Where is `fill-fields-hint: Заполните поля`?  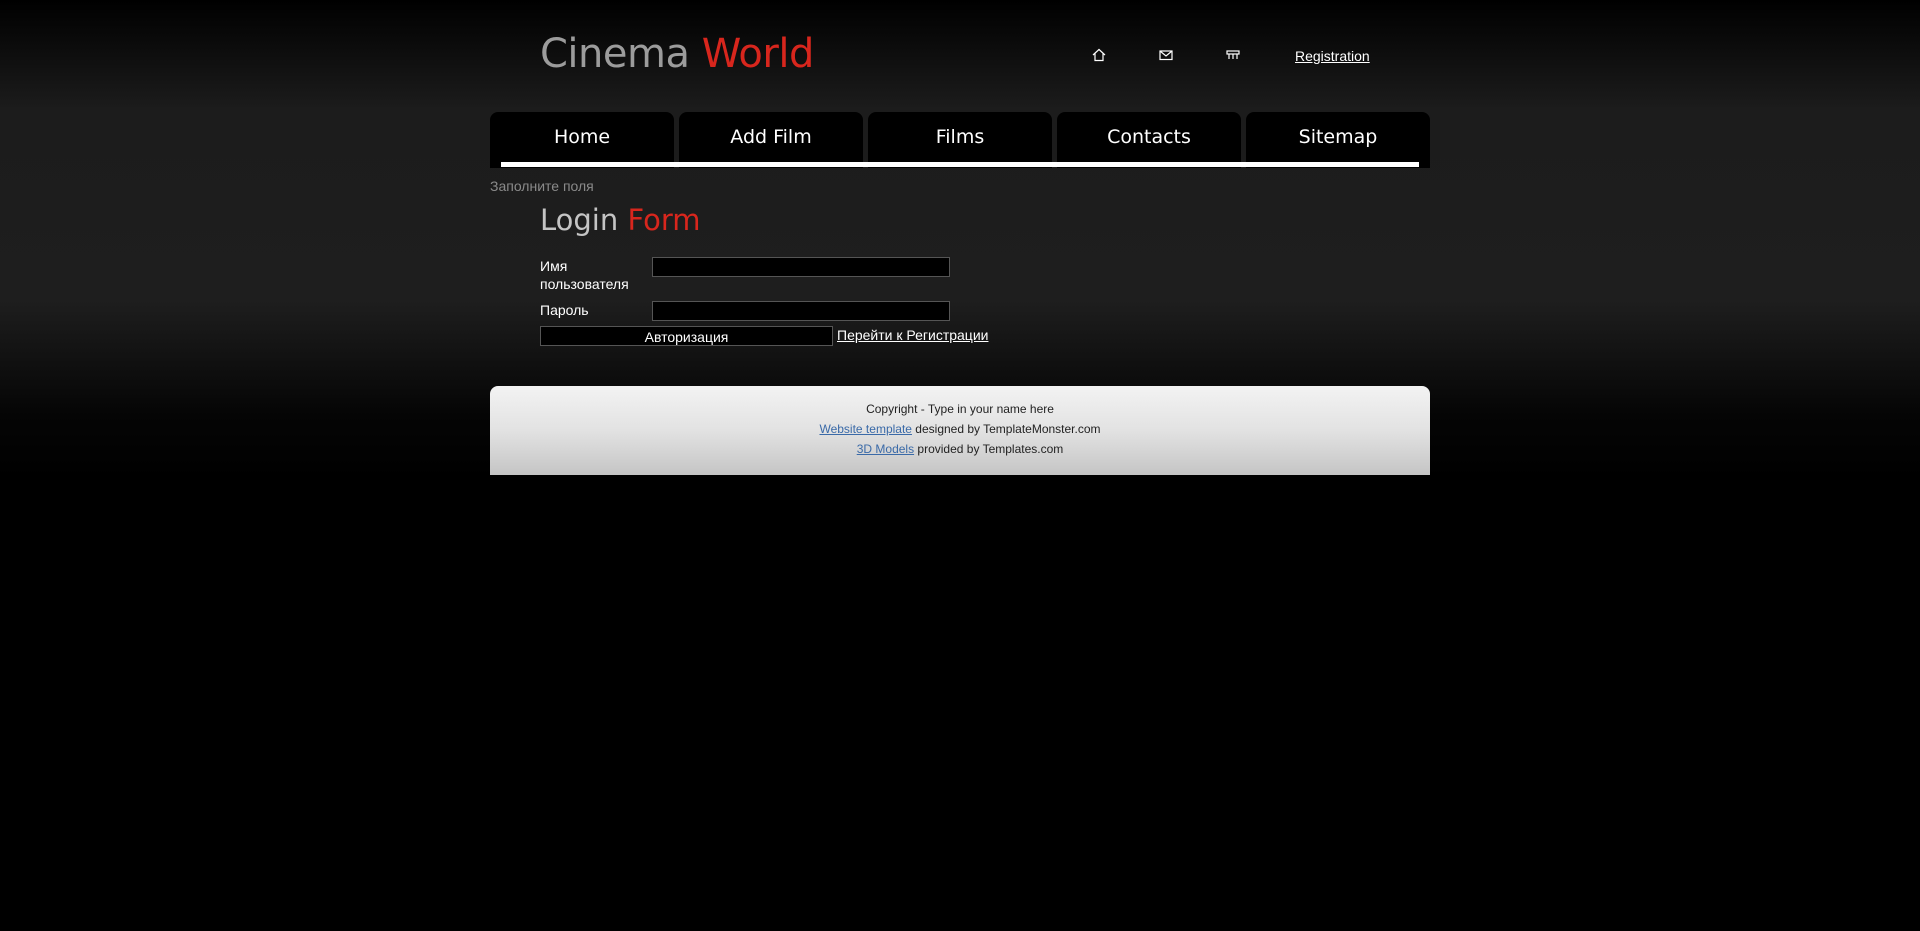 fill-fields-hint: Заполните поля is located at coordinates (542, 186).